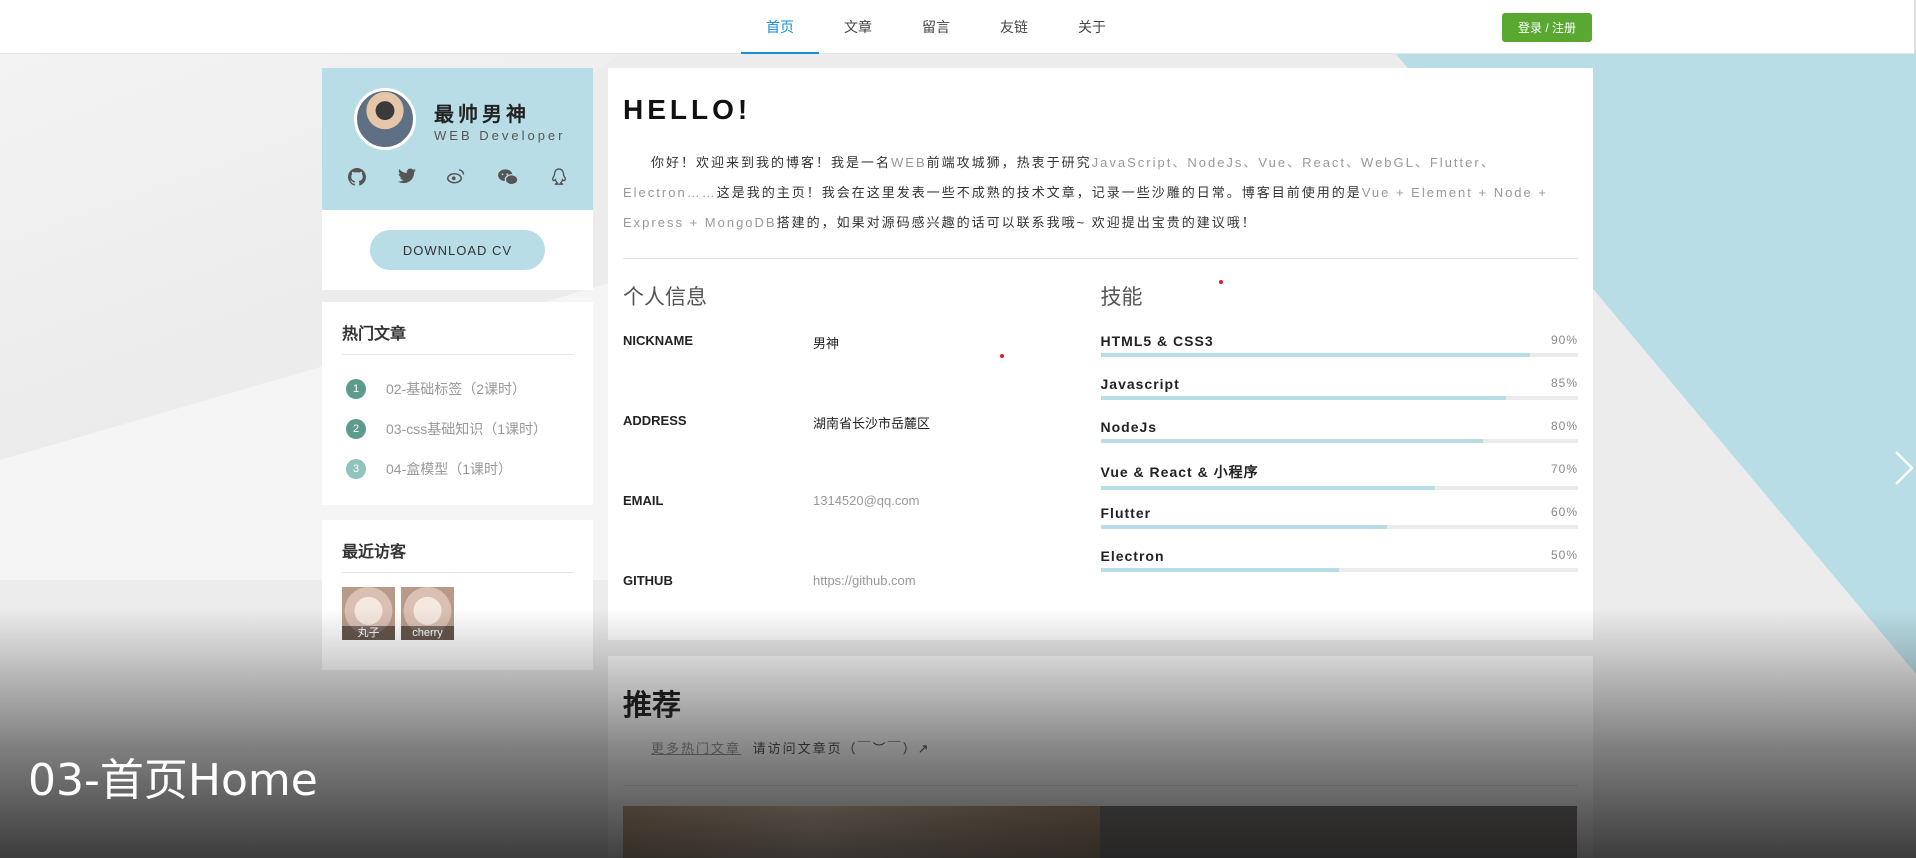  What do you see at coordinates (866, 533) in the screenshot?
I see `email-link: 1314520@qq.com` at bounding box center [866, 533].